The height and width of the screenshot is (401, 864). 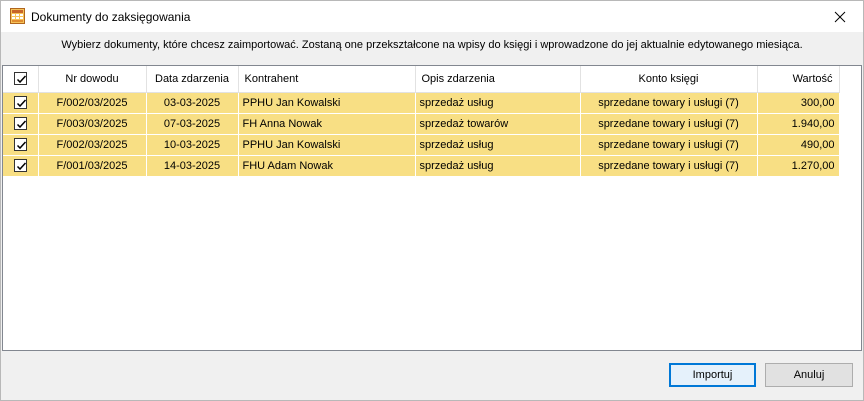 What do you see at coordinates (192, 103) in the screenshot?
I see `cell-data: 03-03-2025` at bounding box center [192, 103].